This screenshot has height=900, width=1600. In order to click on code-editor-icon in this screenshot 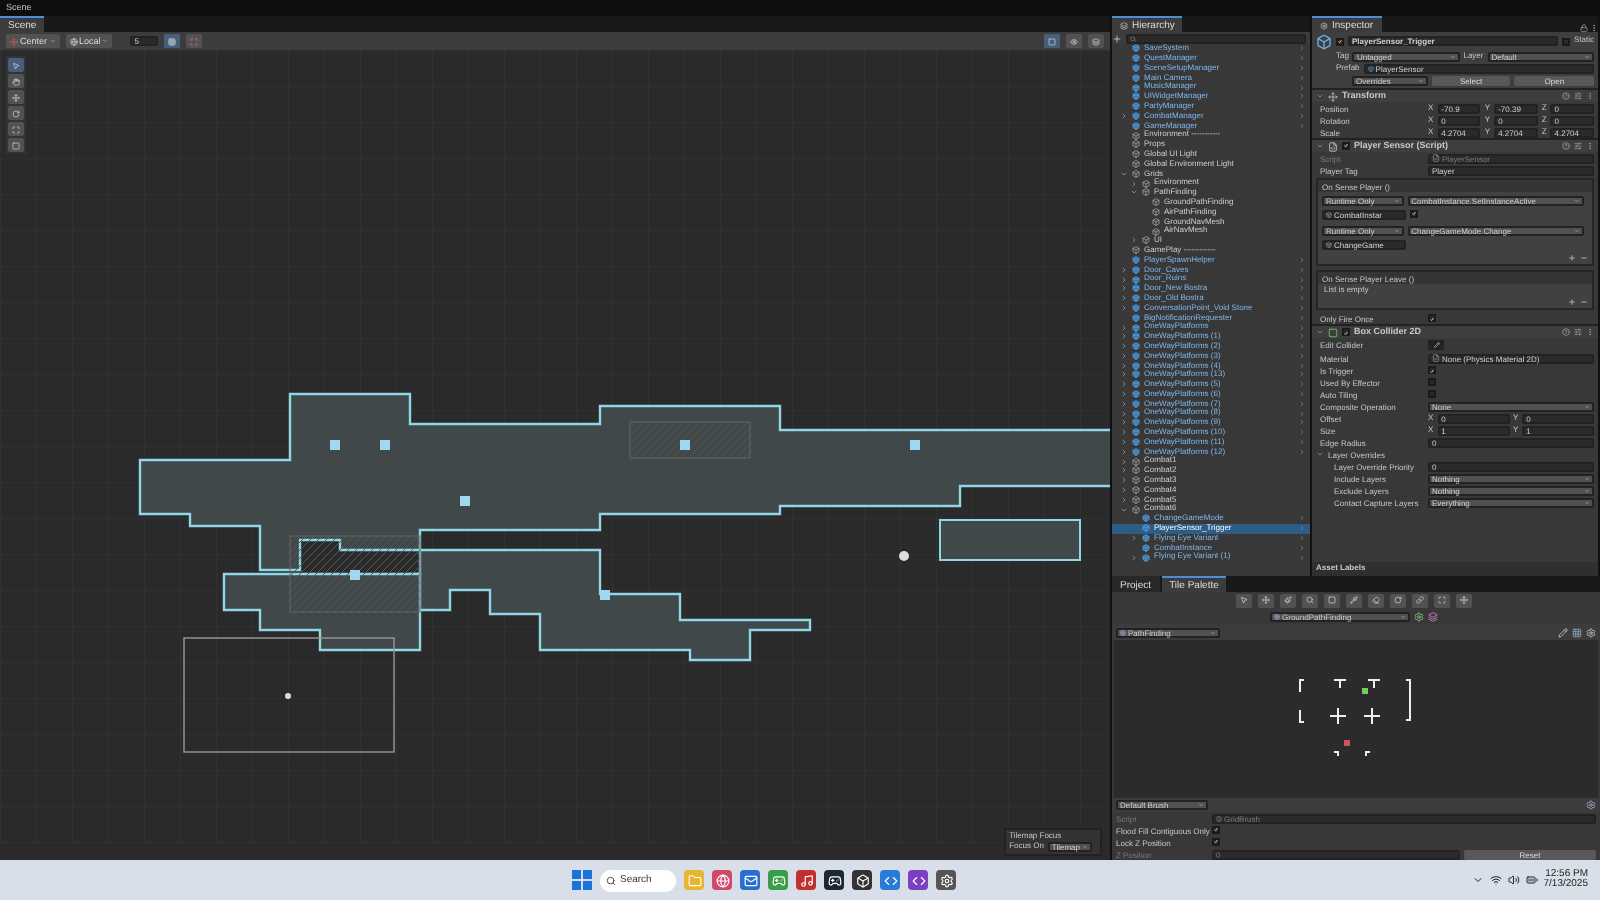, I will do `click(890, 880)`.